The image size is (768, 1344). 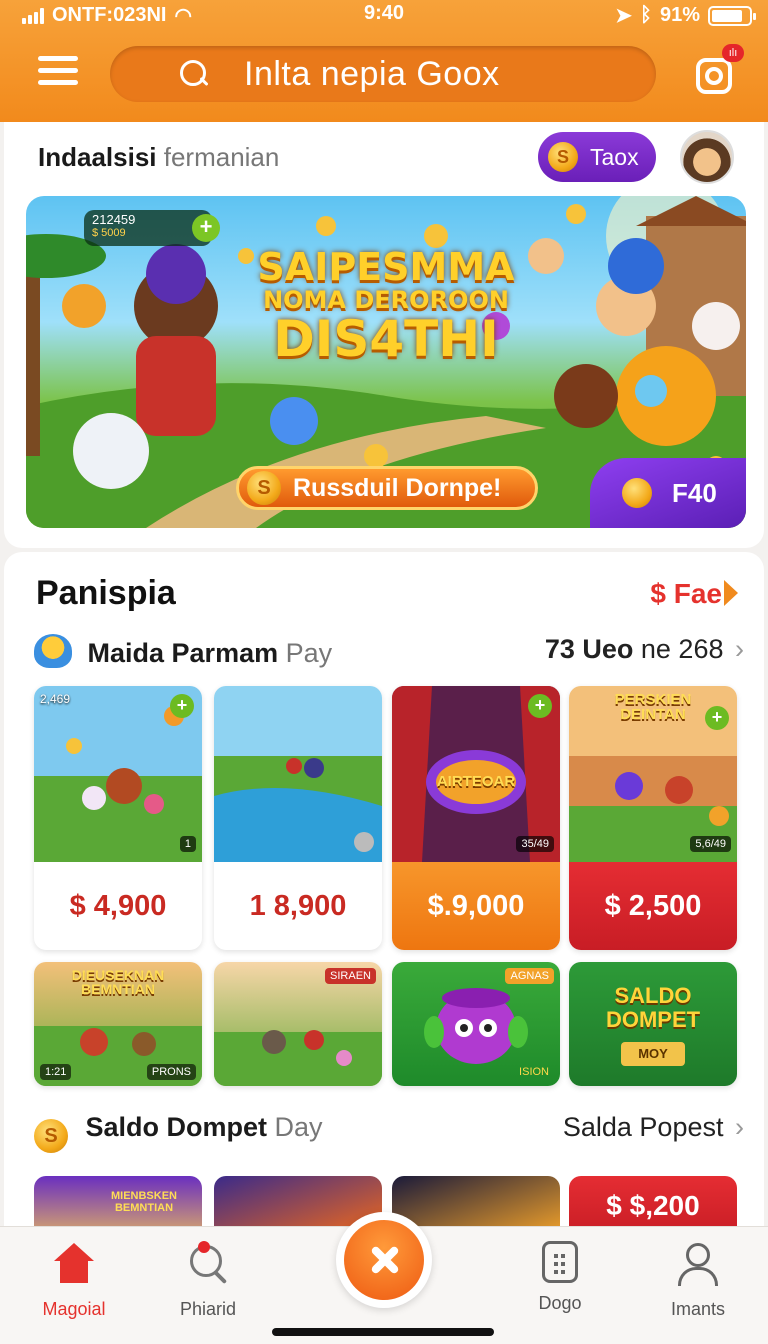 What do you see at coordinates (53, 651) in the screenshot?
I see `genie-icon` at bounding box center [53, 651].